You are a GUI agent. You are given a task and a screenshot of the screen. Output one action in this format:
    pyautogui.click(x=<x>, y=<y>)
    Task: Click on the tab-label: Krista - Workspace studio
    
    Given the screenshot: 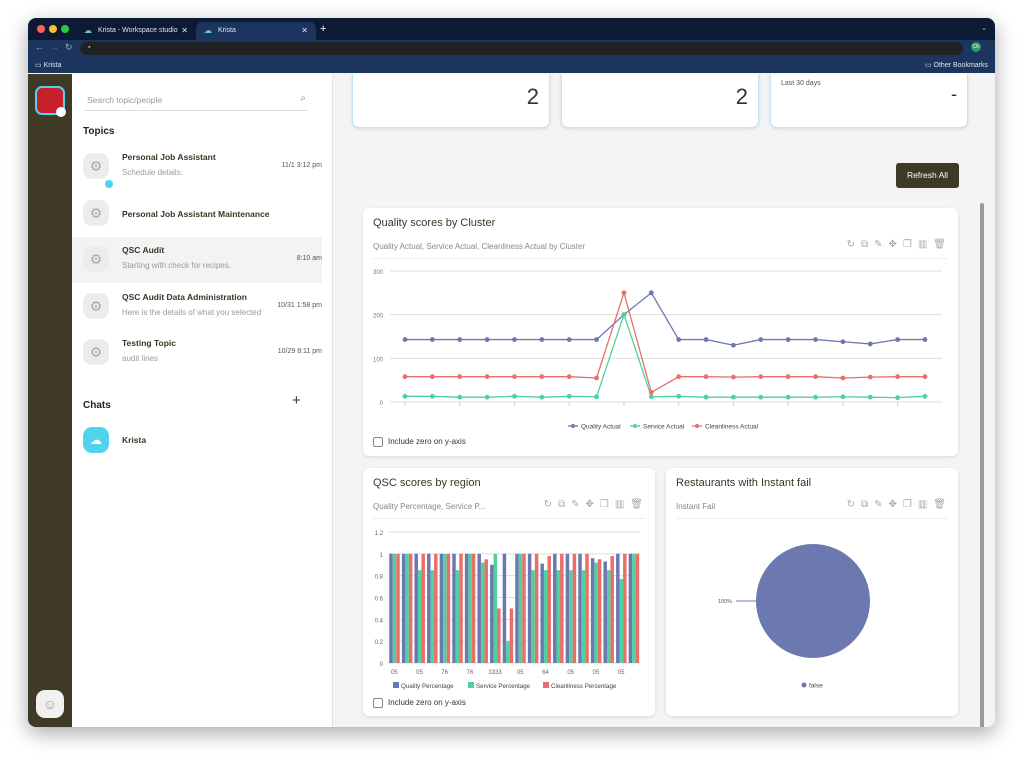 What is the action you would take?
    pyautogui.click(x=138, y=30)
    